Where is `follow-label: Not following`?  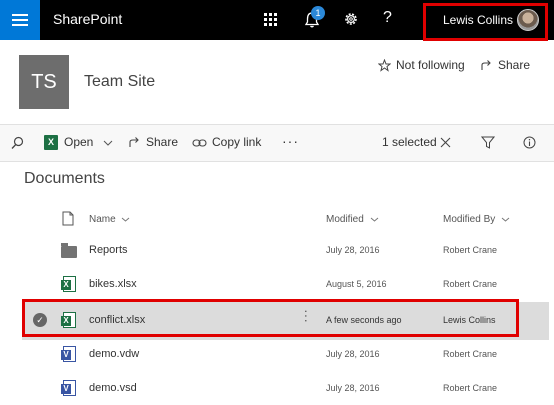
follow-label: Not following is located at coordinates (430, 65).